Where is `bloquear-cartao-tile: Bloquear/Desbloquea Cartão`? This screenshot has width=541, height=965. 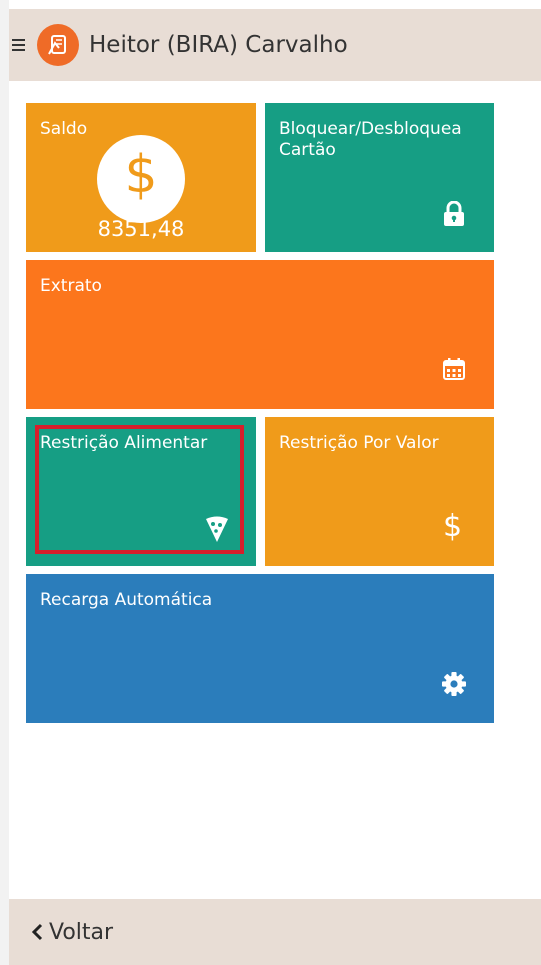 bloquear-cartao-tile: Bloquear/Desbloquea Cartão is located at coordinates (379, 177).